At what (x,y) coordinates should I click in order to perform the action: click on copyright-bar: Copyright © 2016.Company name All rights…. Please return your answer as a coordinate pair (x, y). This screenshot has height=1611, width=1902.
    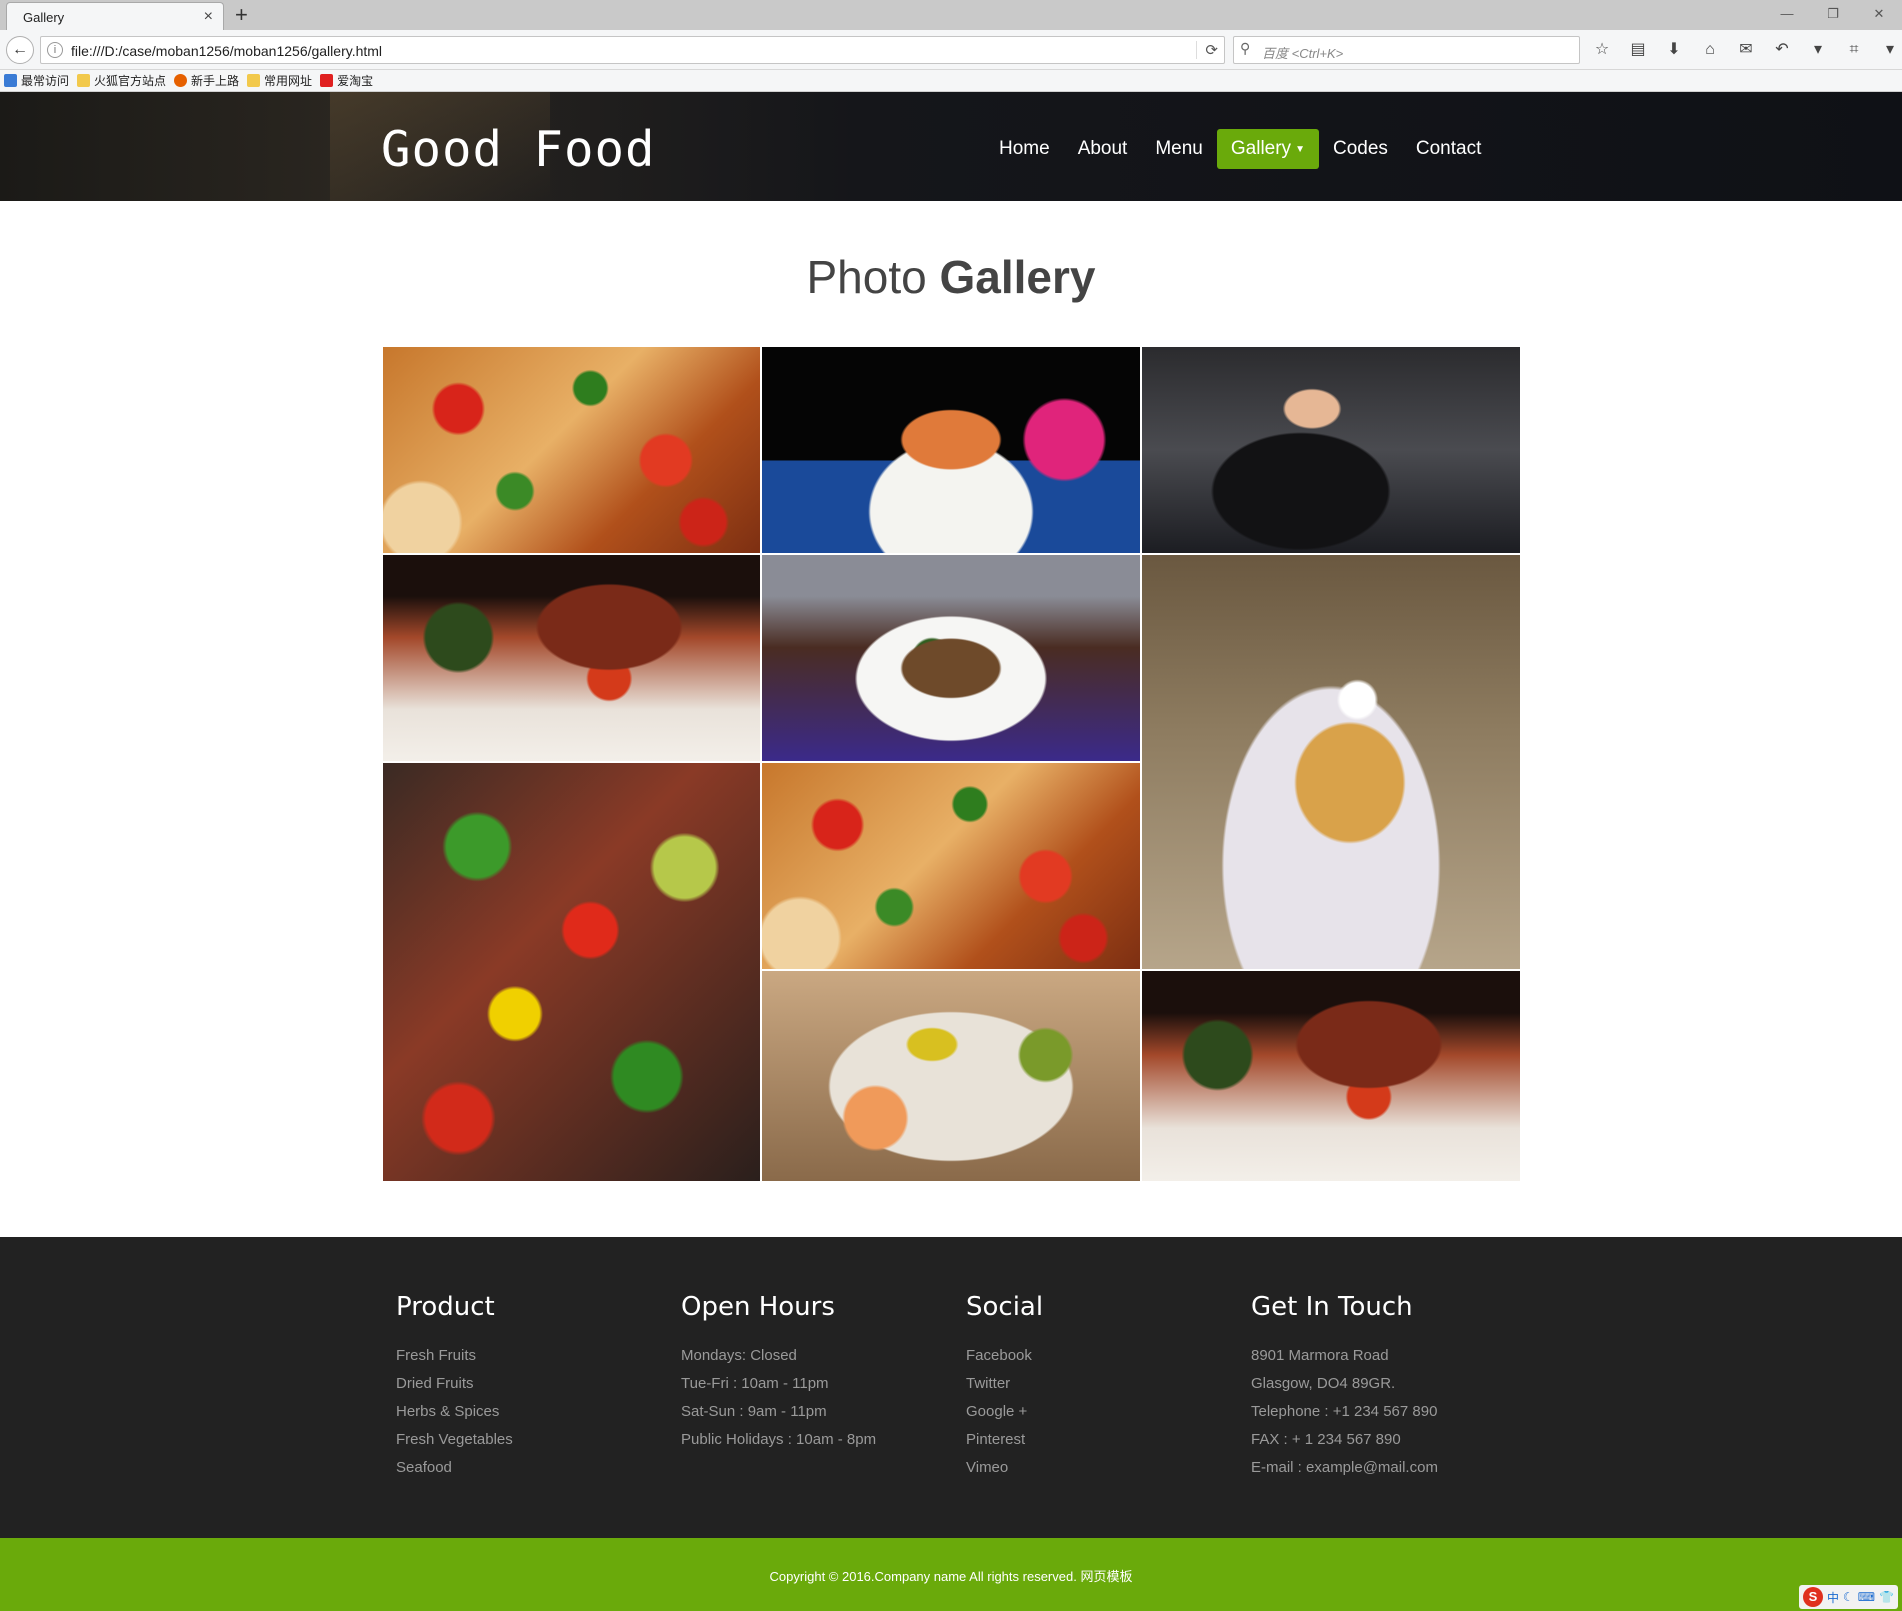
    Looking at the image, I should click on (951, 1574).